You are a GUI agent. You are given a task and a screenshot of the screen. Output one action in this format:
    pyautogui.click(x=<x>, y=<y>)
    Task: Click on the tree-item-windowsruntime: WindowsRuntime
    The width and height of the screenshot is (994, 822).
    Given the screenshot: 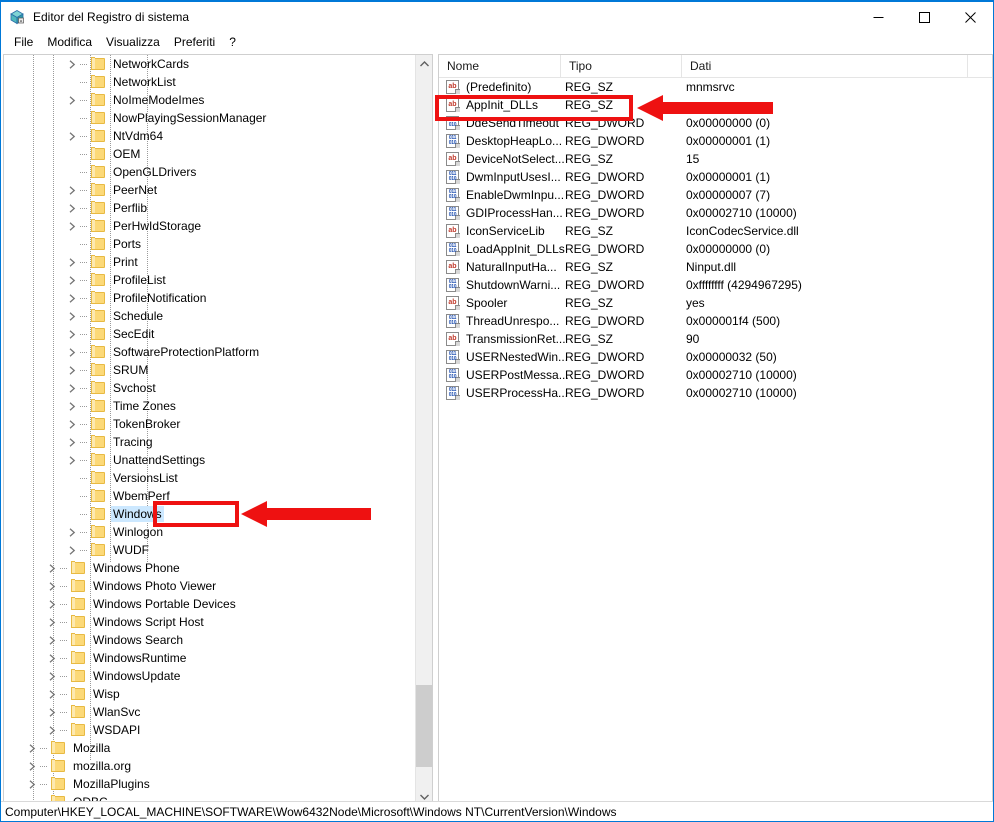 What is the action you would take?
    pyautogui.click(x=207, y=658)
    